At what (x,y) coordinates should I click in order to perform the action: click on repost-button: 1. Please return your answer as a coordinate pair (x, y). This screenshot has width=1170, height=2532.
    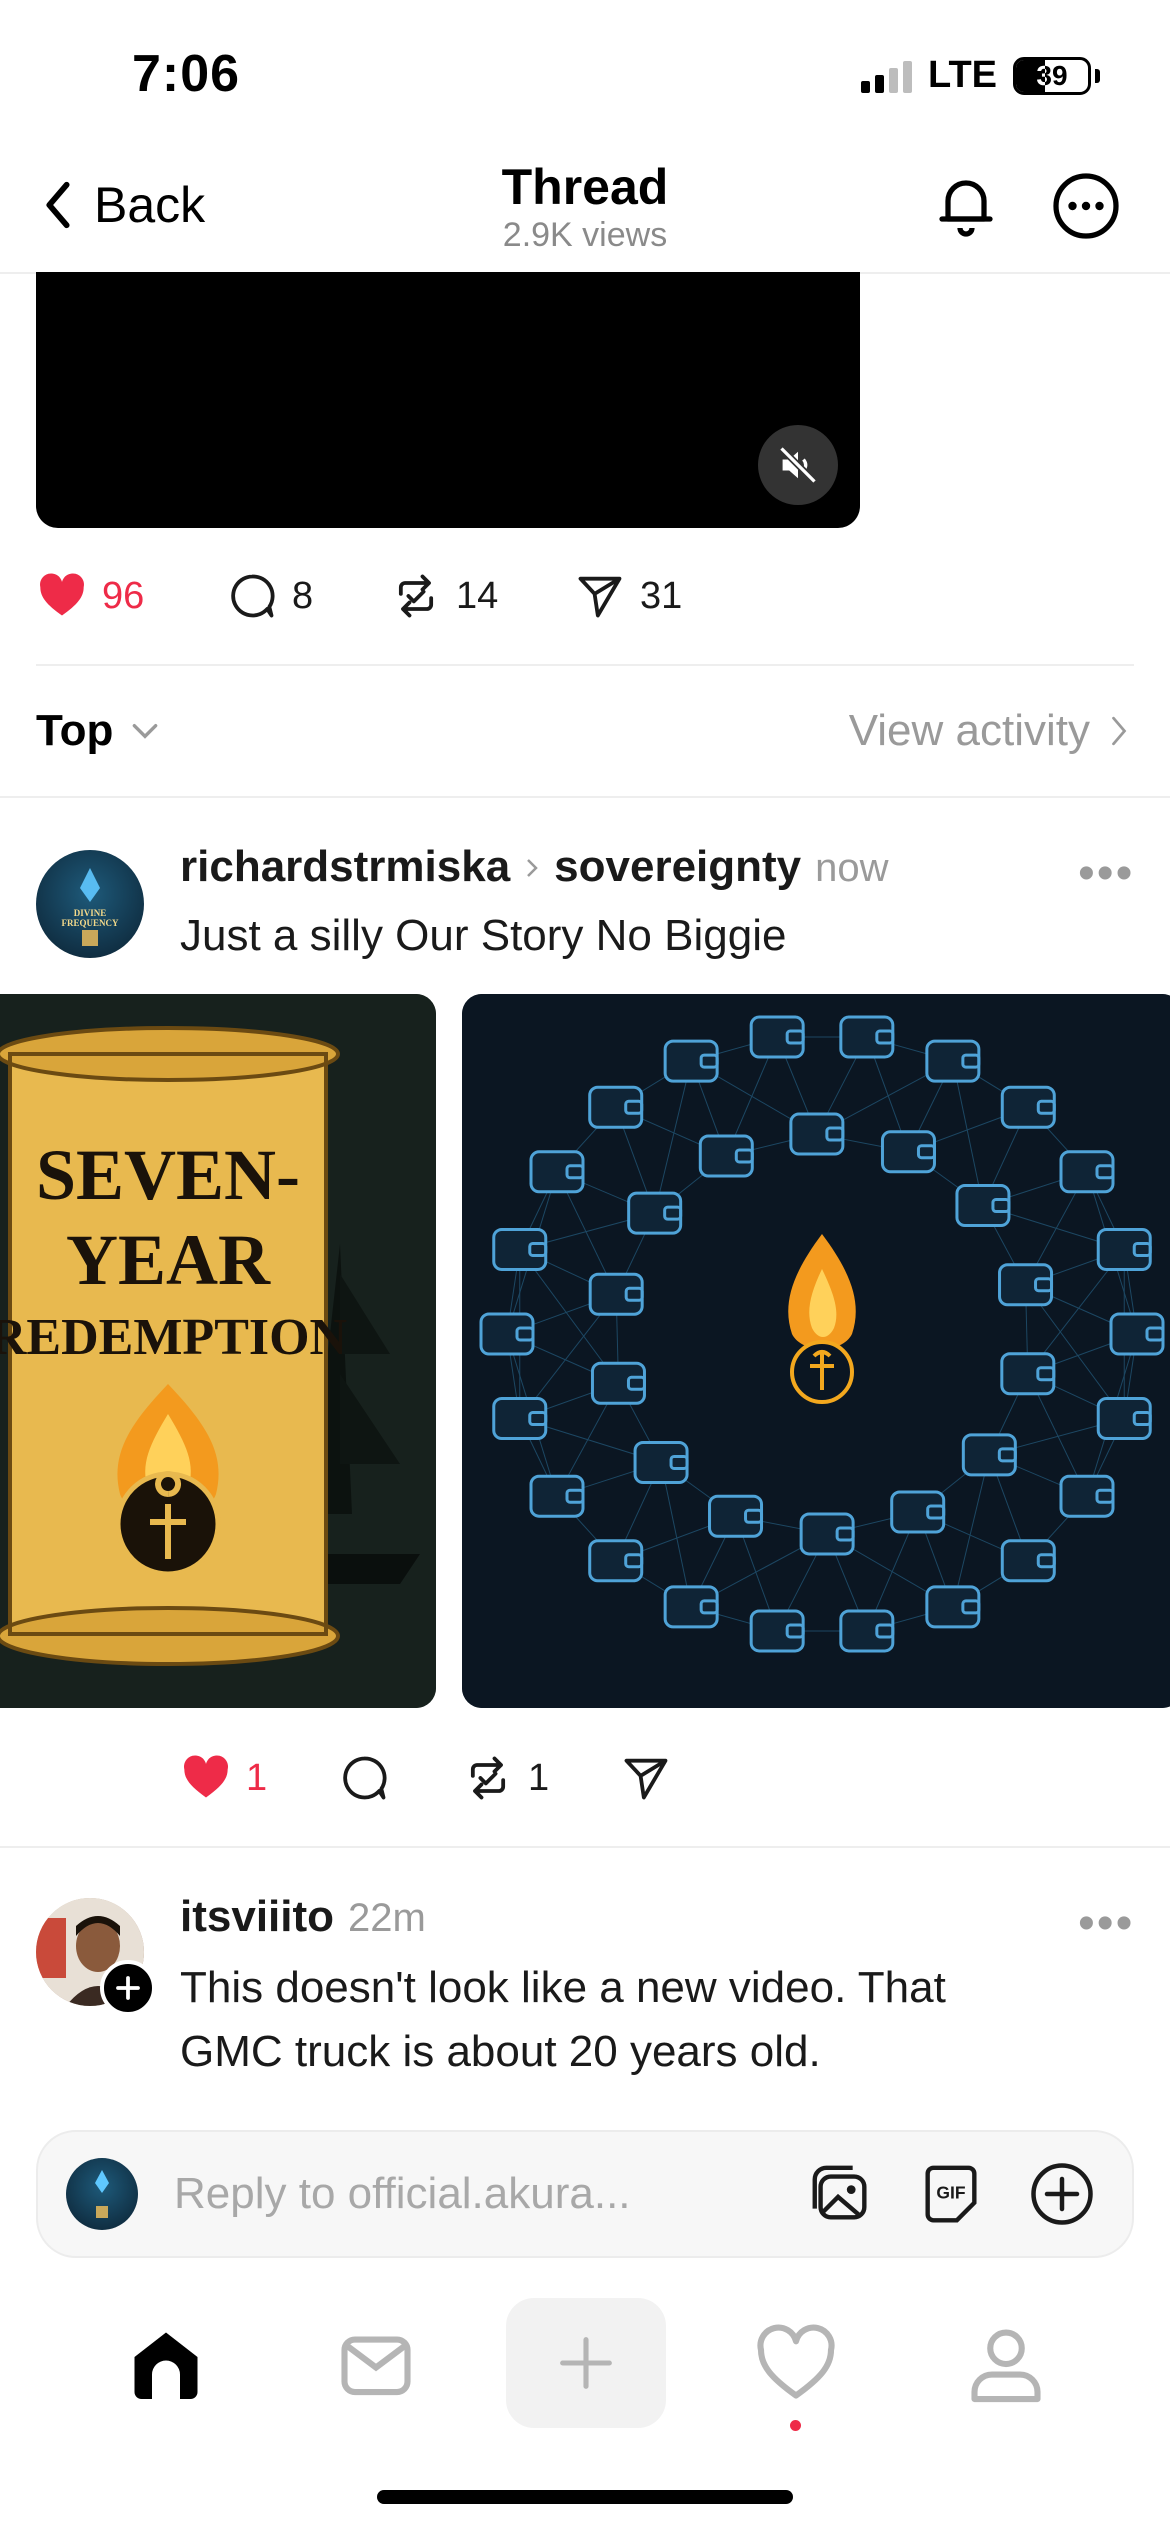
    Looking at the image, I should click on (505, 1778).